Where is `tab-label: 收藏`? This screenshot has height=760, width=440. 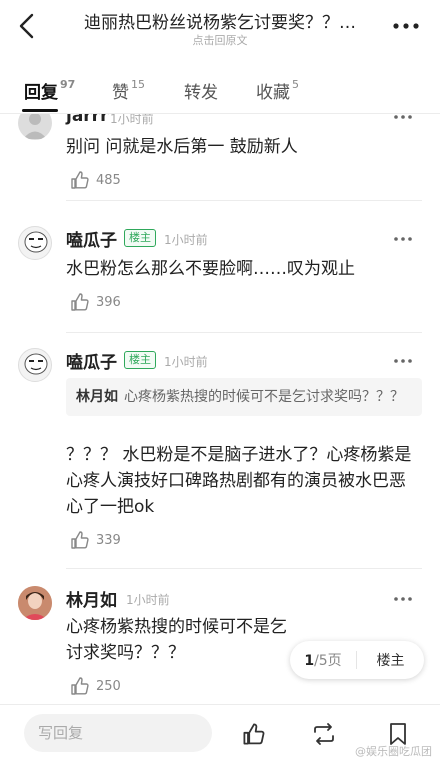
tab-label: 收藏 is located at coordinates (273, 93).